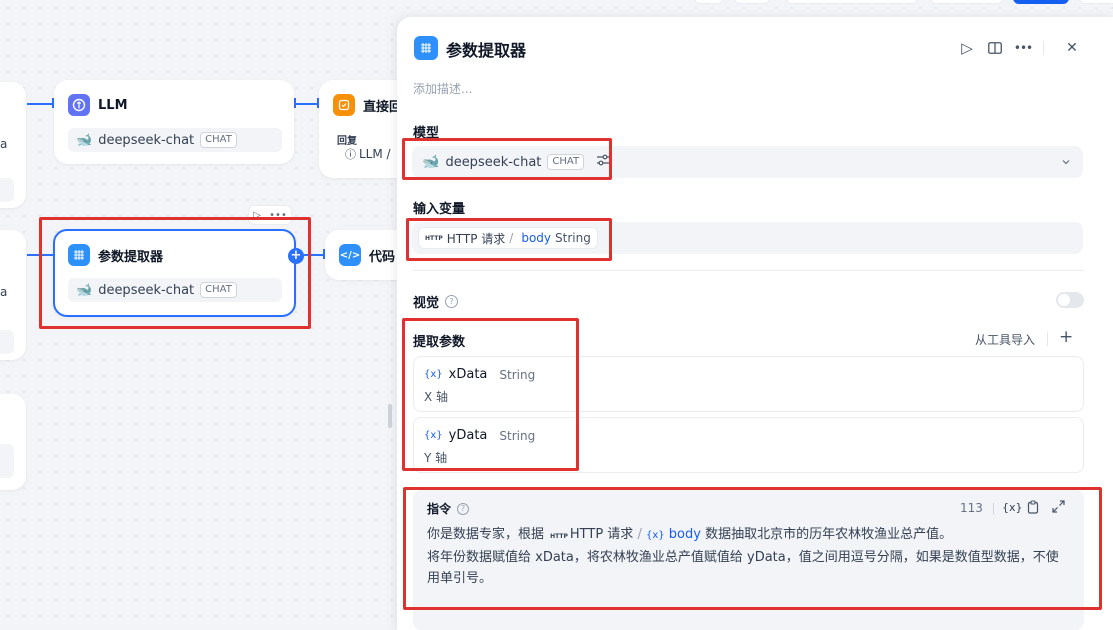 Image resolution: width=1113 pixels, height=630 pixels. Describe the element at coordinates (486, 534) in the screenshot. I see `instruction-prefix: 你是数据专家，根据` at that location.